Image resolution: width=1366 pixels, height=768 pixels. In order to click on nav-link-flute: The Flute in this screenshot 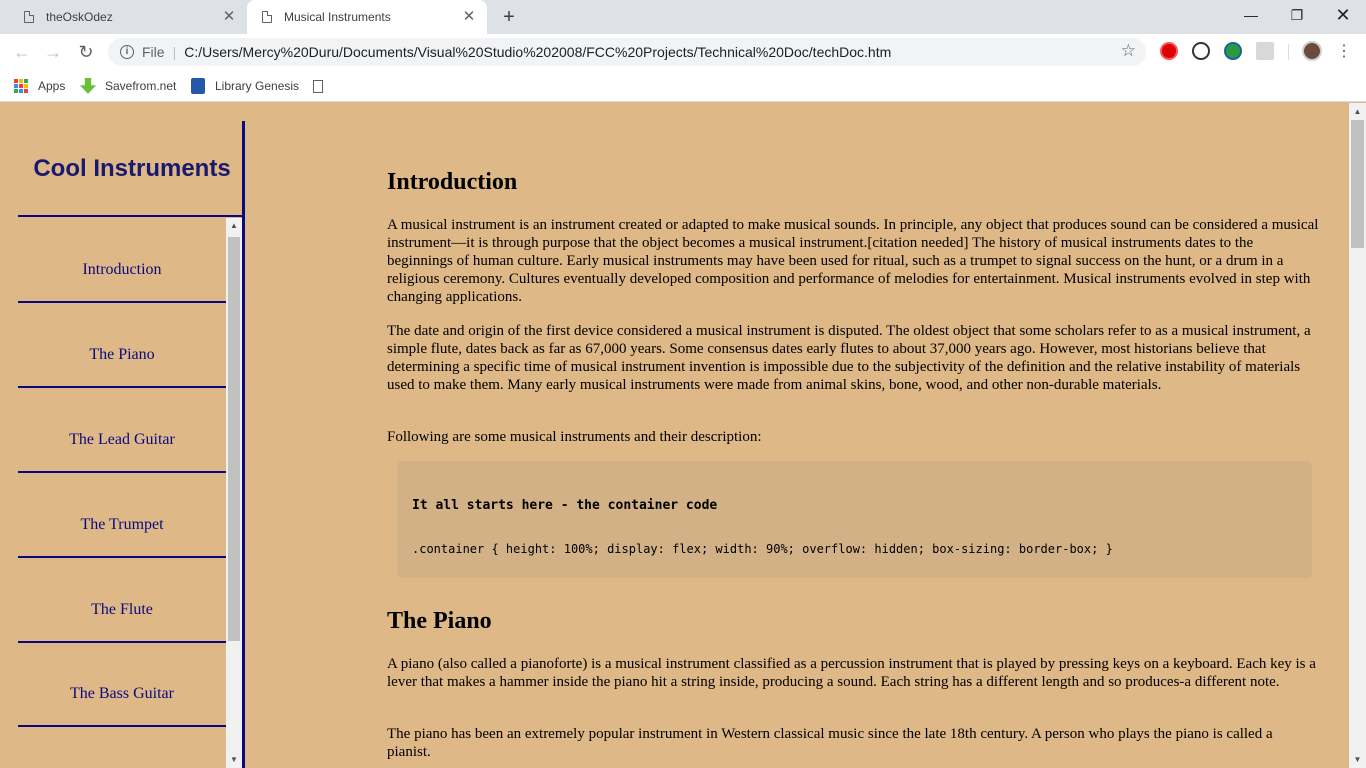, I will do `click(122, 600)`.